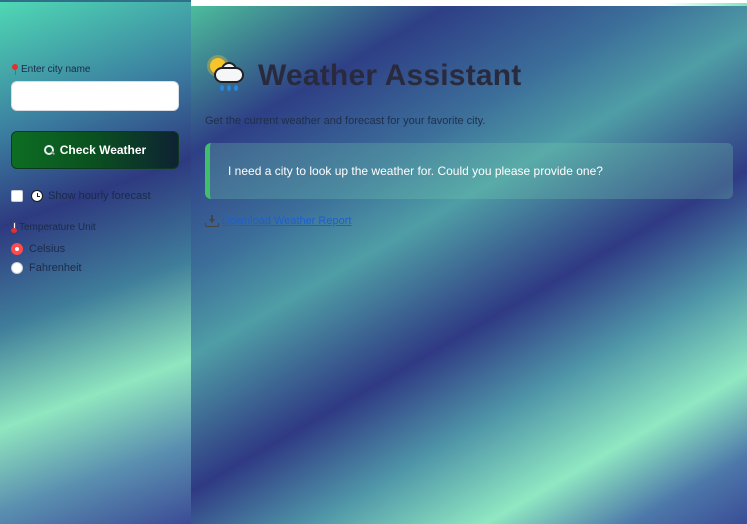  What do you see at coordinates (103, 150) in the screenshot?
I see `check-weather-label: Check Weather` at bounding box center [103, 150].